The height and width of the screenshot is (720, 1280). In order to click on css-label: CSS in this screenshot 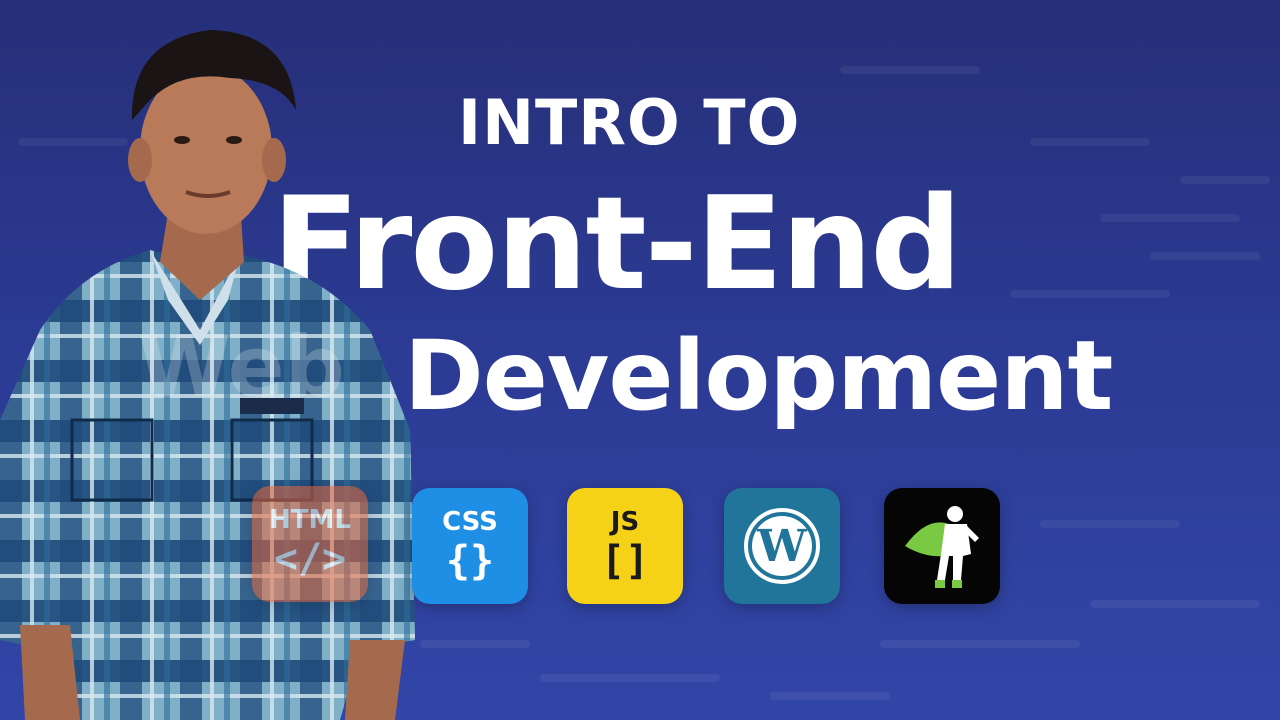, I will do `click(470, 522)`.